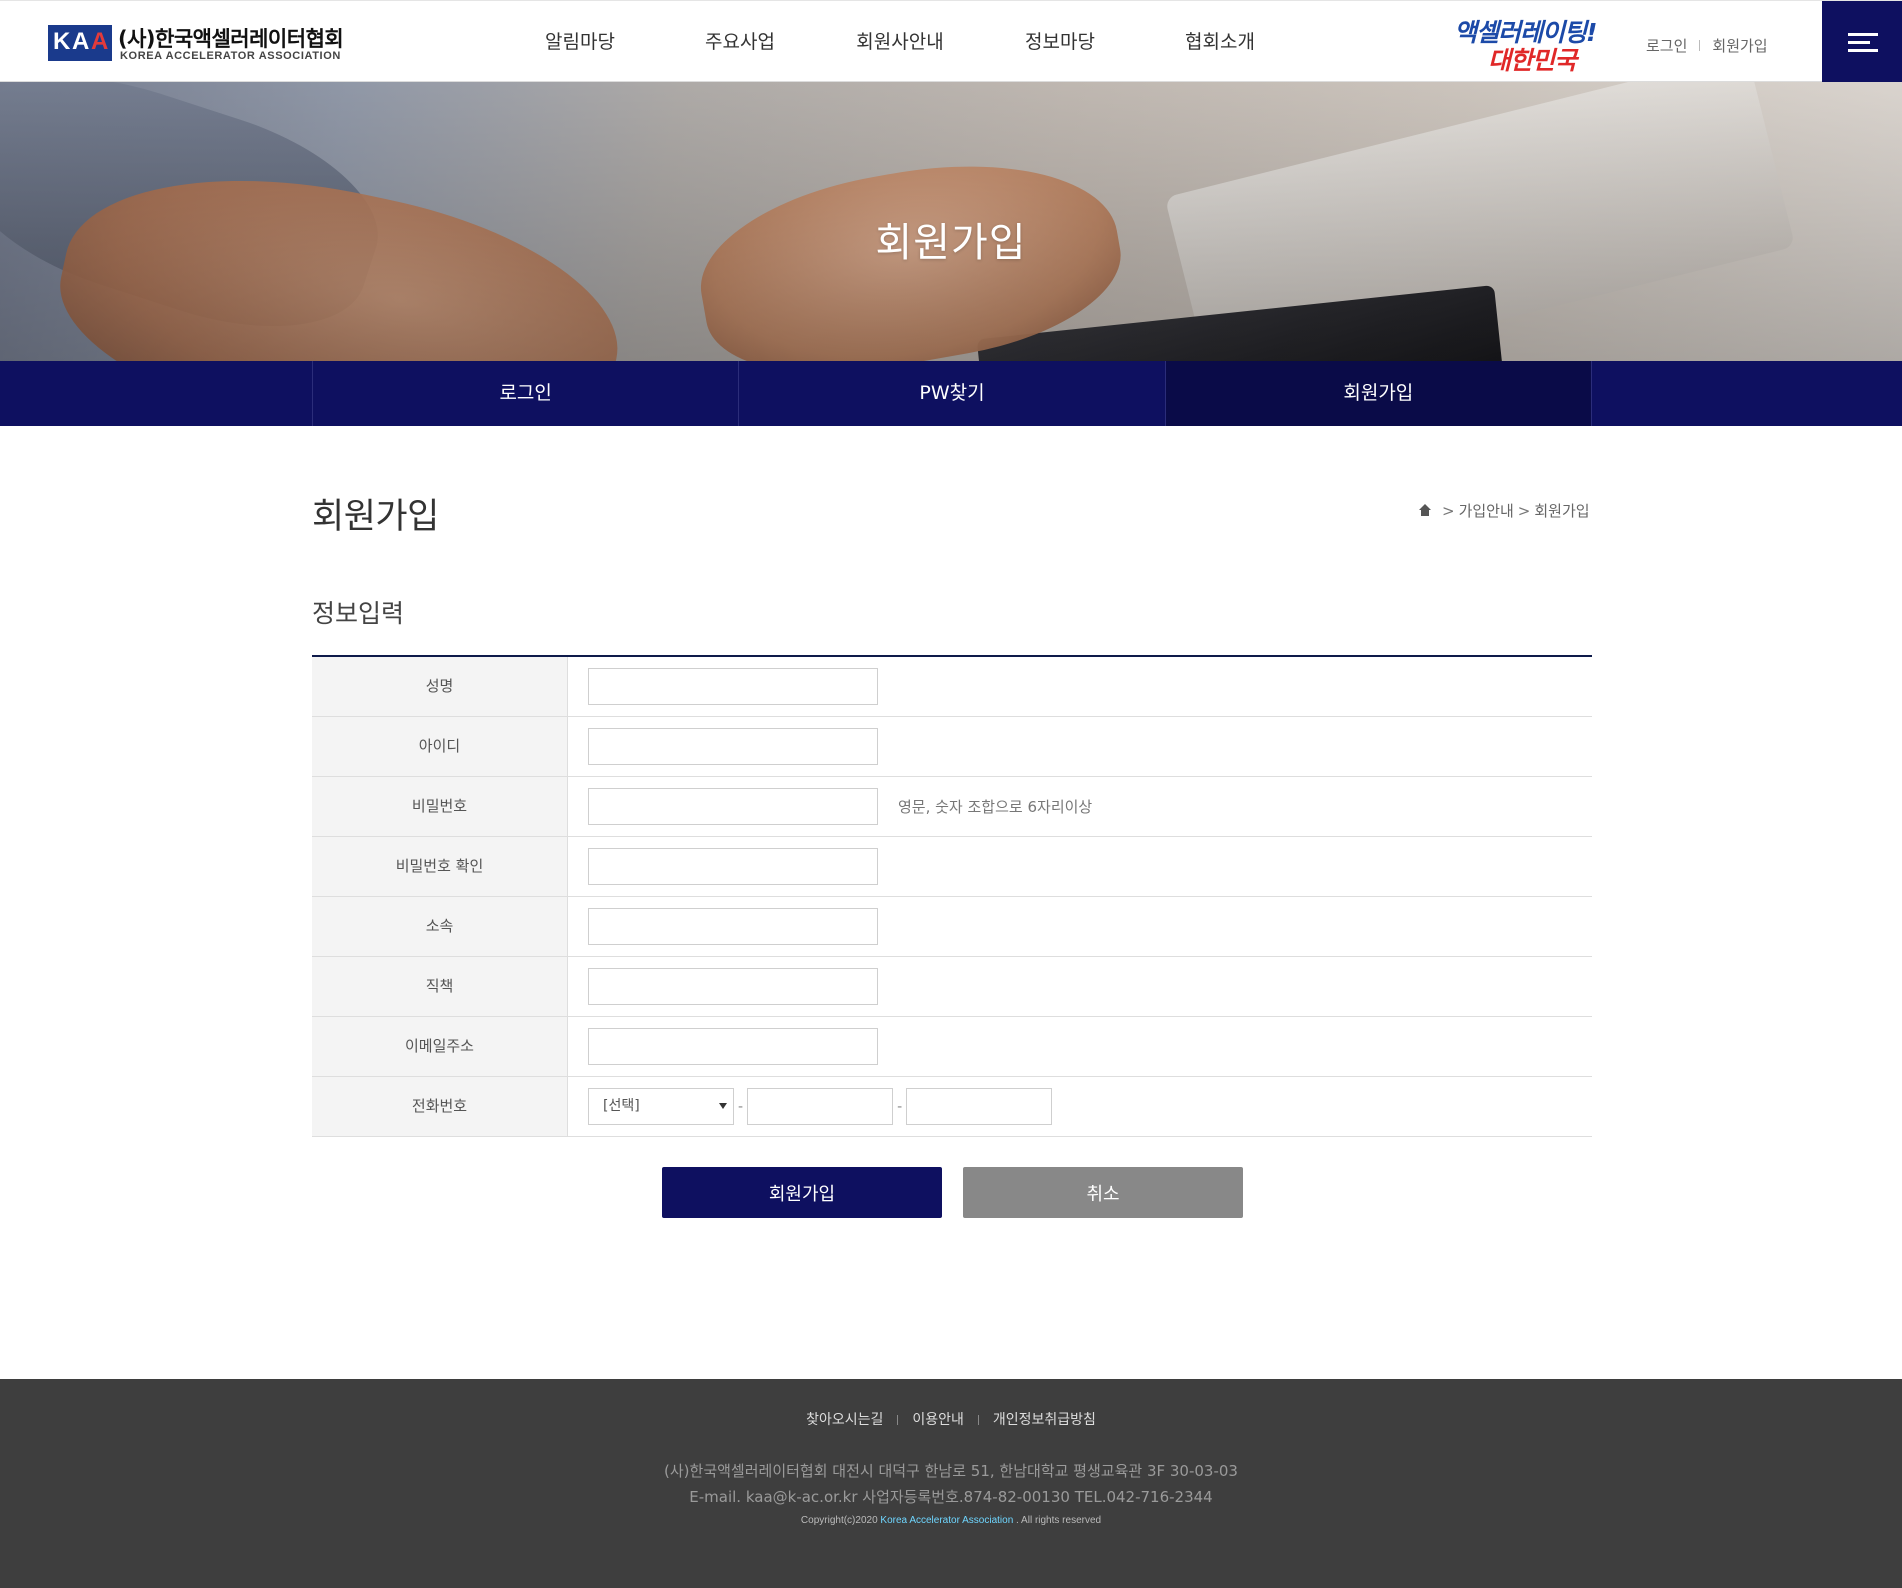 Image resolution: width=1902 pixels, height=1588 pixels. I want to click on utility-links: 로그인 회원가입, so click(1707, 45).